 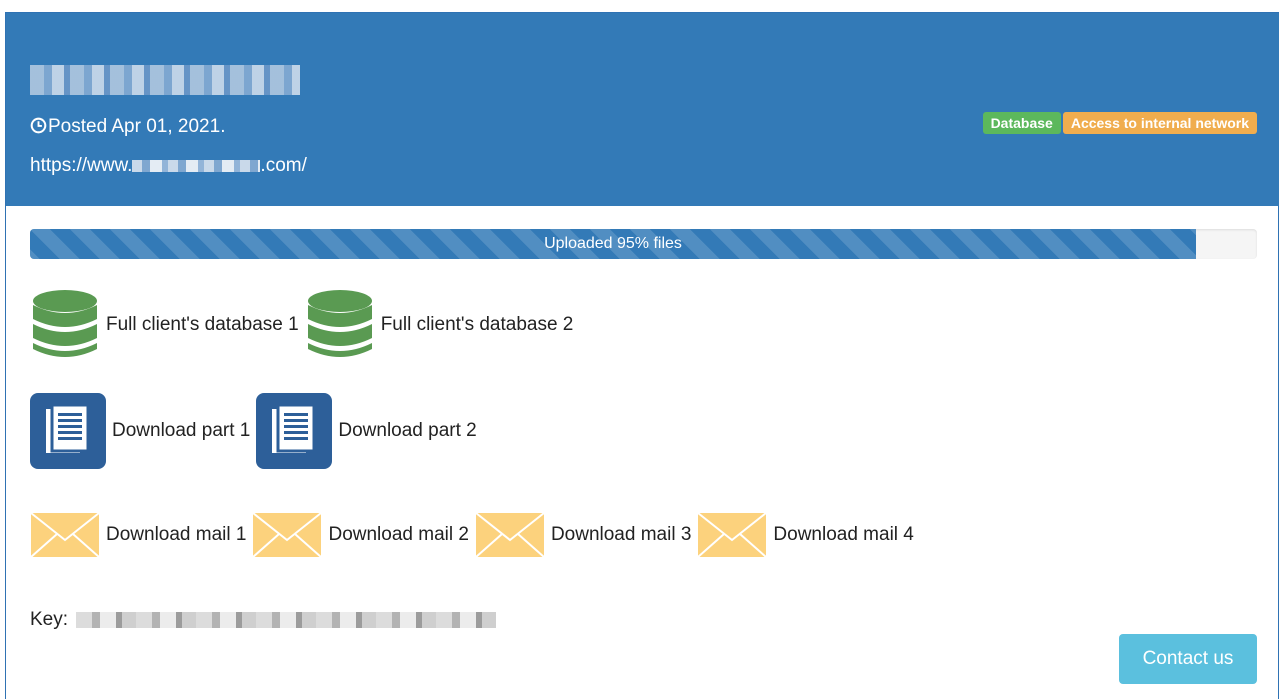 What do you see at coordinates (202, 324) in the screenshot?
I see `database-label: Full client's database 1` at bounding box center [202, 324].